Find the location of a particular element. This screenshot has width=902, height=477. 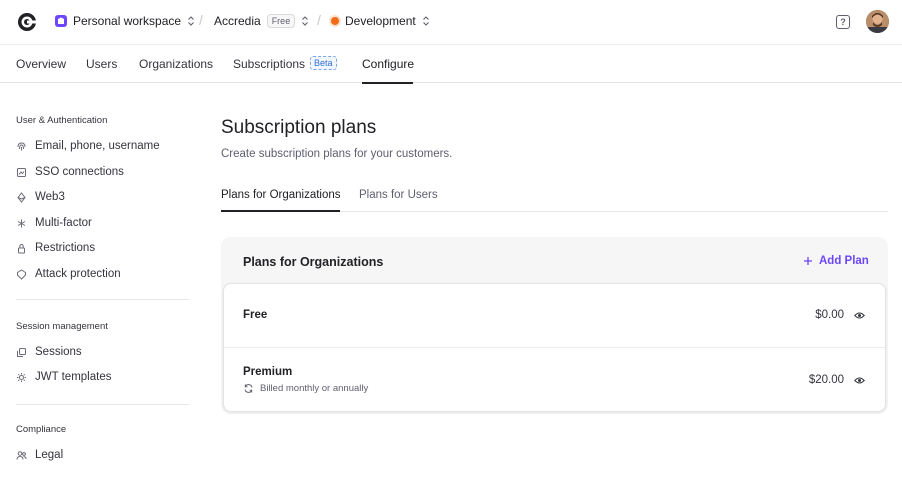

plan-price: $0.00 is located at coordinates (829, 315).